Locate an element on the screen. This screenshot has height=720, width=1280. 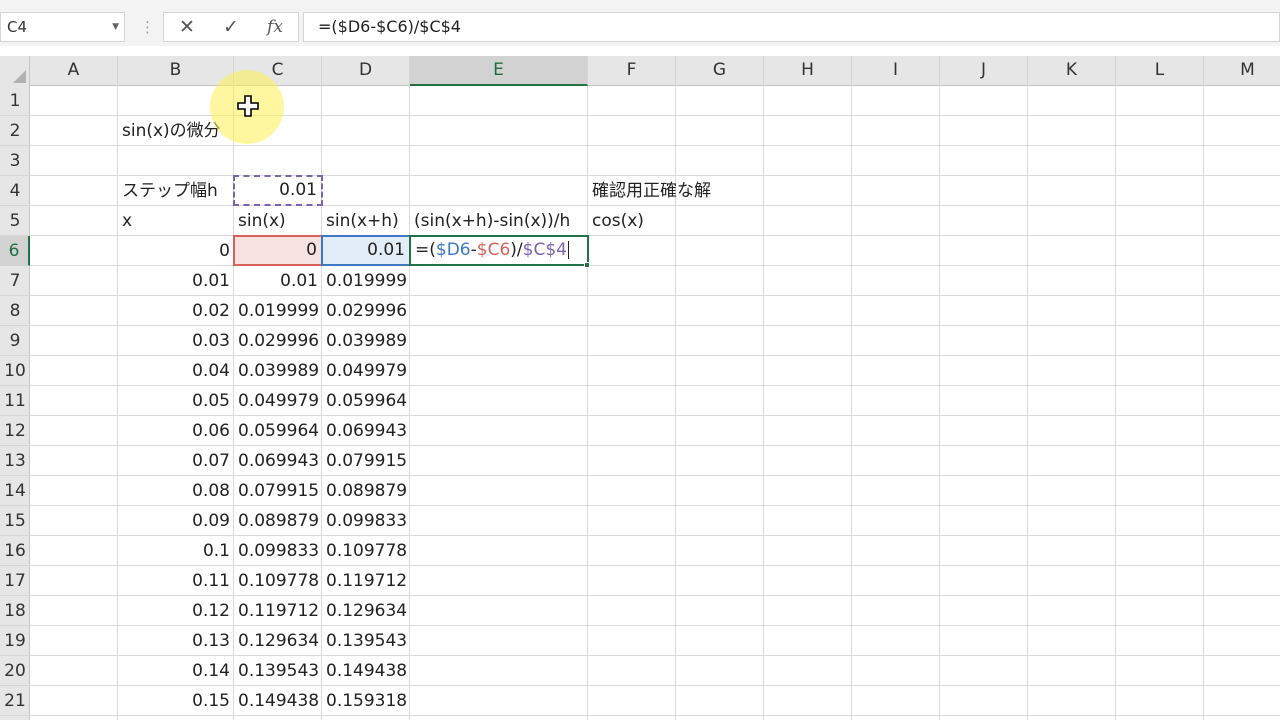
row-header-18: 18 is located at coordinates (15, 611).